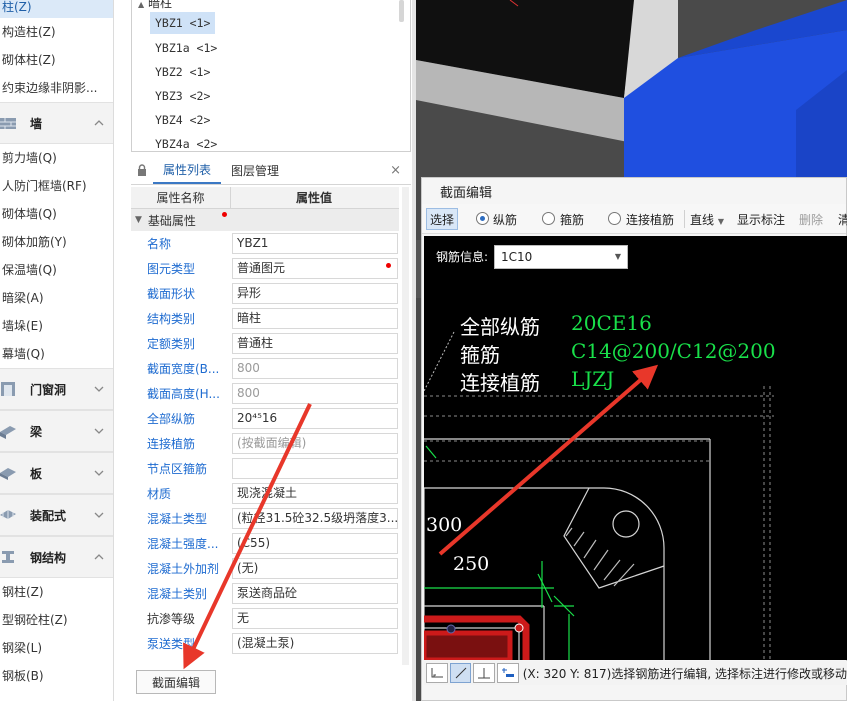  Describe the element at coordinates (56, 32) in the screenshot. I see `nav-item-construct-column: 构造柱(Z)` at that location.